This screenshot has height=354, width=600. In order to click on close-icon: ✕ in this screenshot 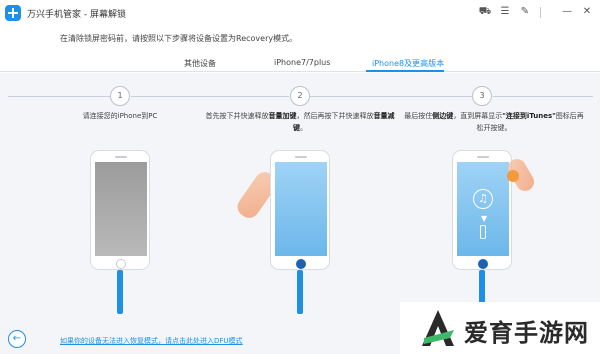, I will do `click(587, 12)`.